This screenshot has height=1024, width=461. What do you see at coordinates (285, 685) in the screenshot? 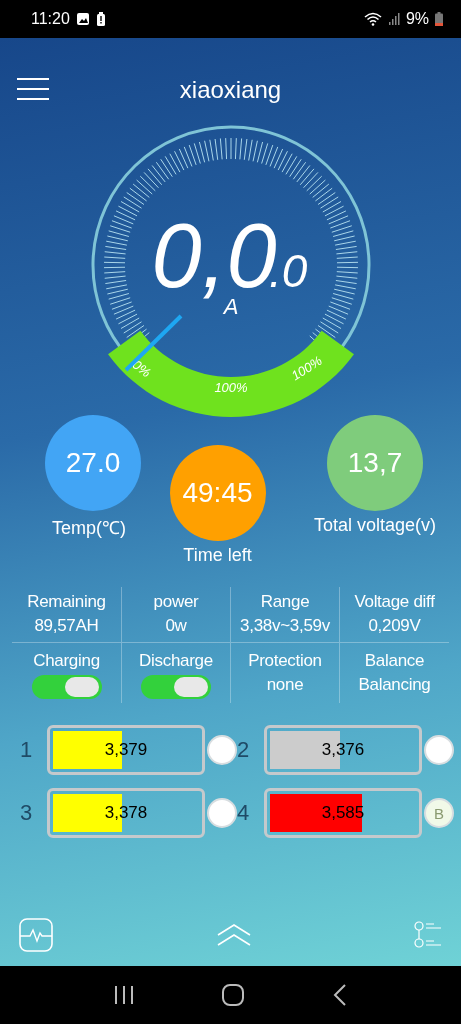
I see `control-value: none` at bounding box center [285, 685].